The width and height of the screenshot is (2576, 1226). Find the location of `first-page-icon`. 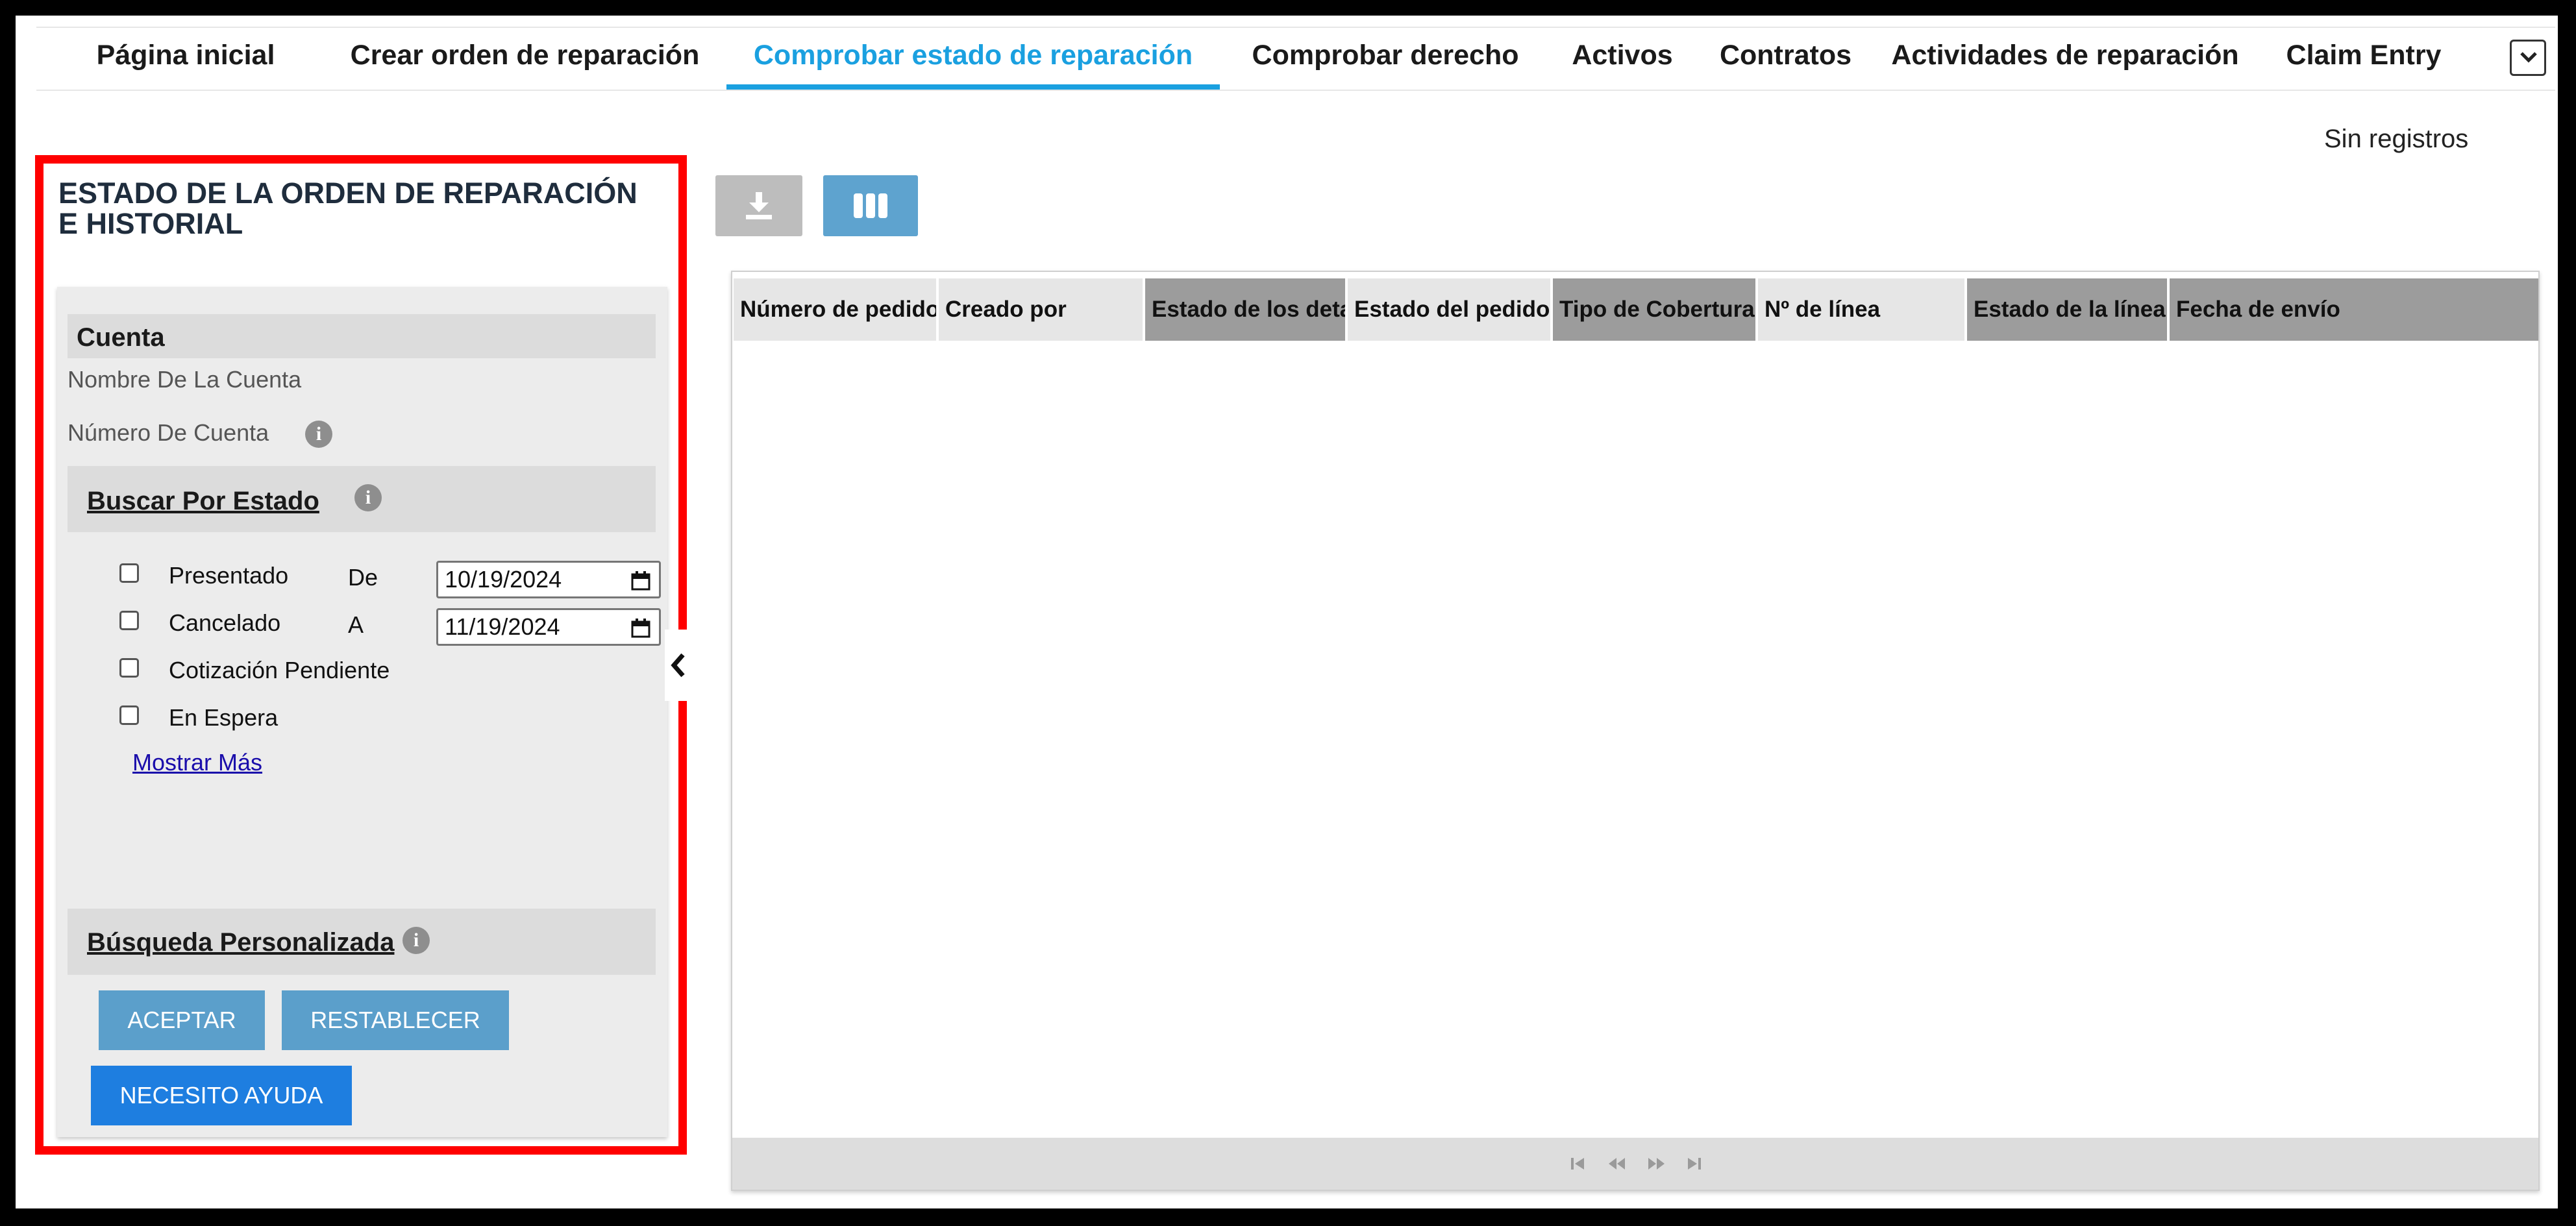

first-page-icon is located at coordinates (1577, 1164).